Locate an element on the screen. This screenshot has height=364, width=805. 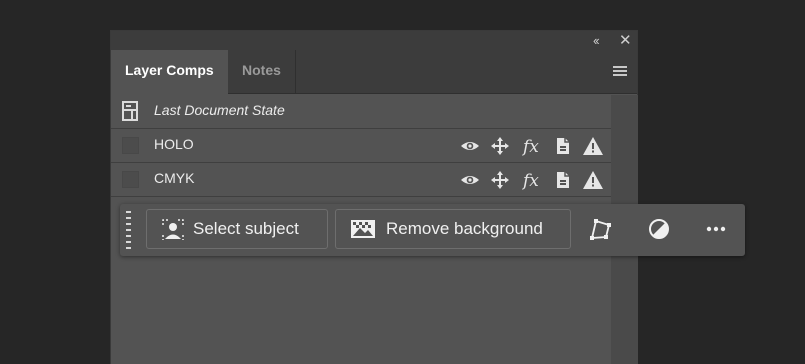
panel-tab-bar: Layer Comps Notes is located at coordinates (374, 72).